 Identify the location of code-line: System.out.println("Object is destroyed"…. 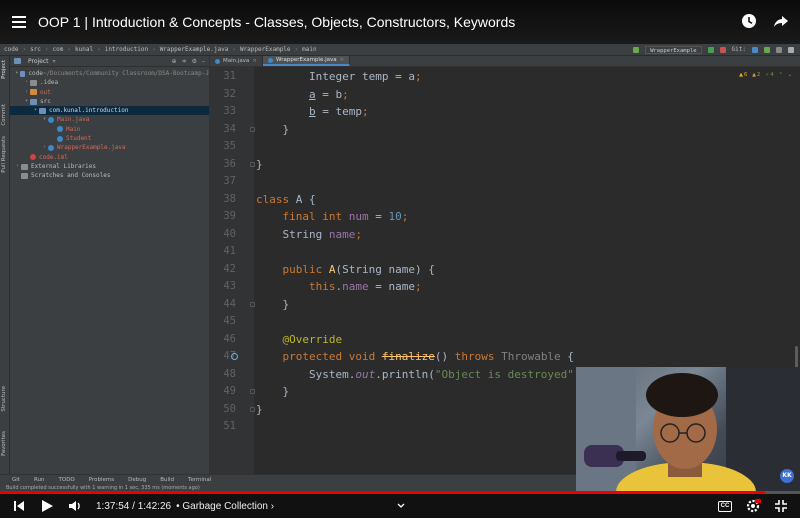
(421, 375).